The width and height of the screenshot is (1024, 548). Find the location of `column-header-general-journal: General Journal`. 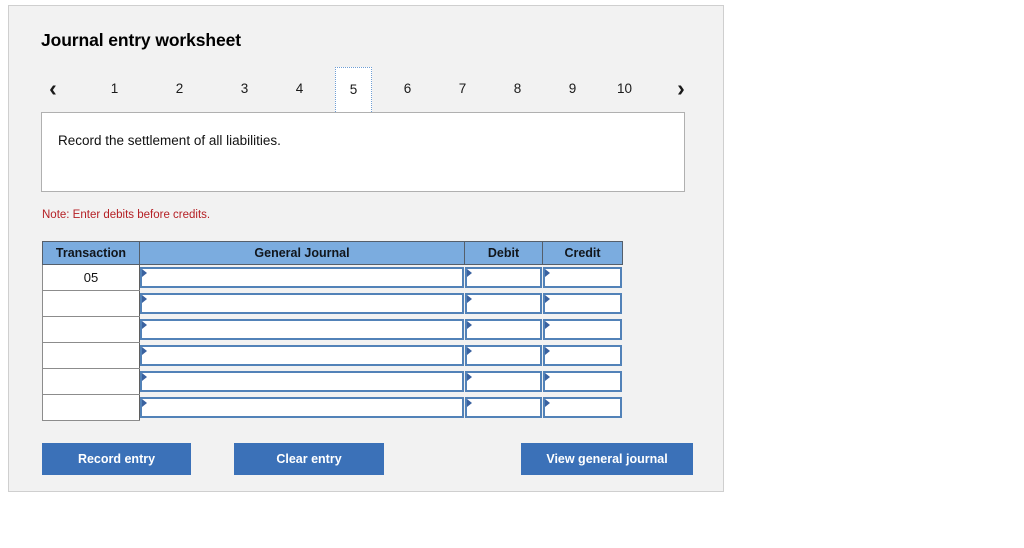

column-header-general-journal: General Journal is located at coordinates (302, 253).